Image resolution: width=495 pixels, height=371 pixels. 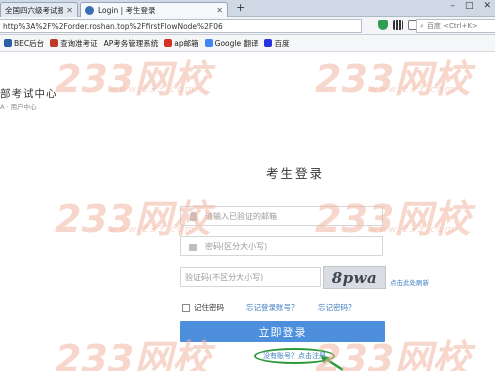 What do you see at coordinates (8, 43) in the screenshot?
I see `gear-icon` at bounding box center [8, 43].